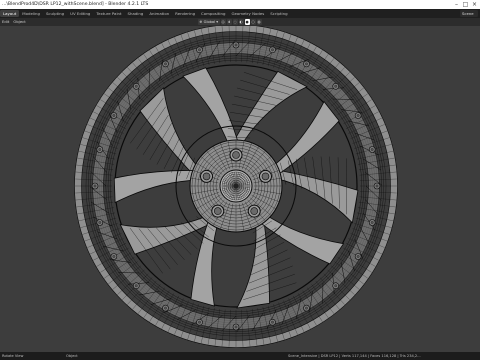  Describe the element at coordinates (259, 22) in the screenshot. I see `shading-rendered-icon: ◍` at that location.